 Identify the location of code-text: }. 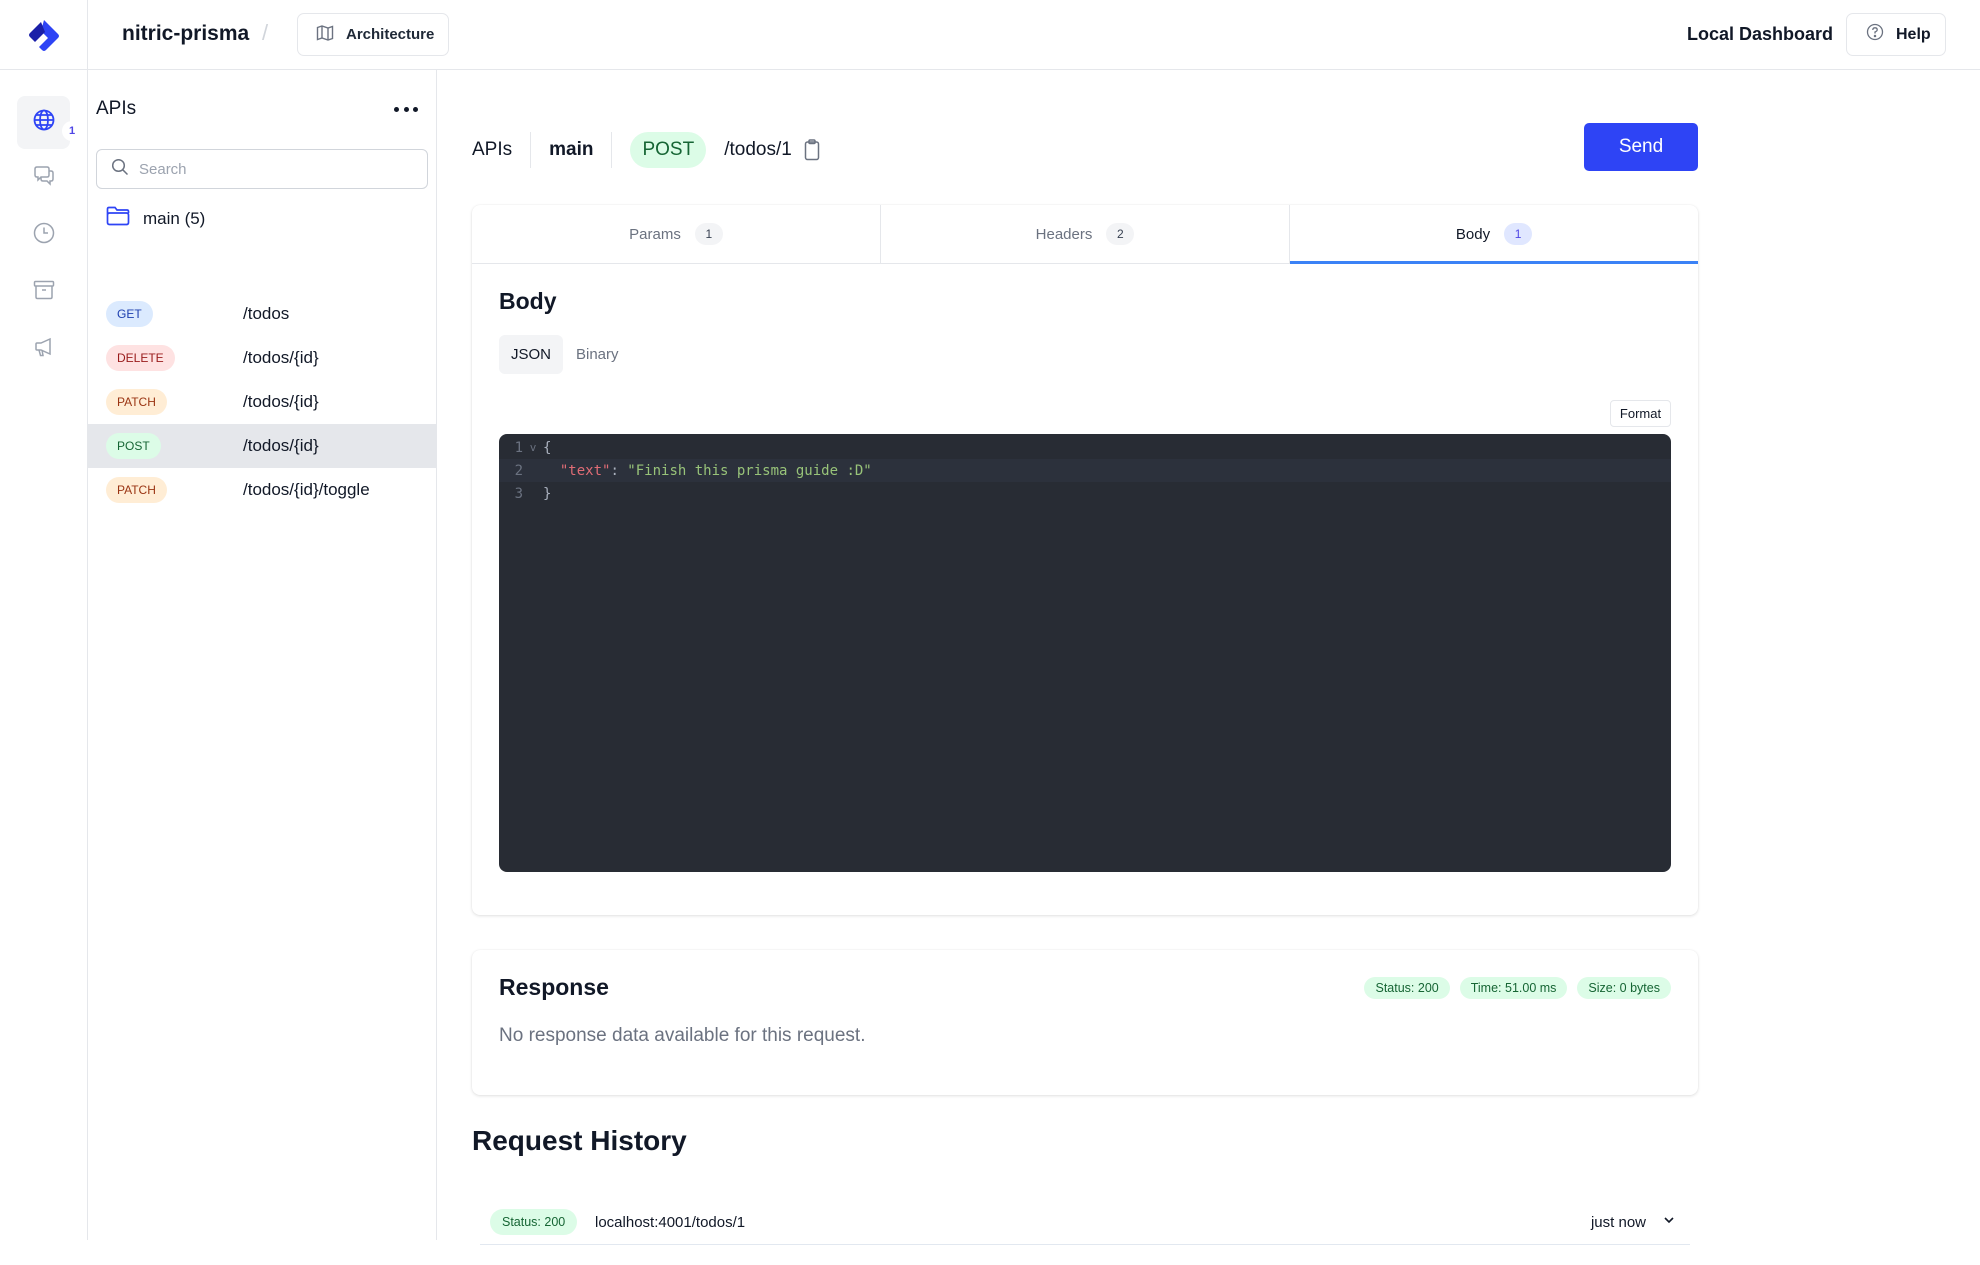
(547, 494).